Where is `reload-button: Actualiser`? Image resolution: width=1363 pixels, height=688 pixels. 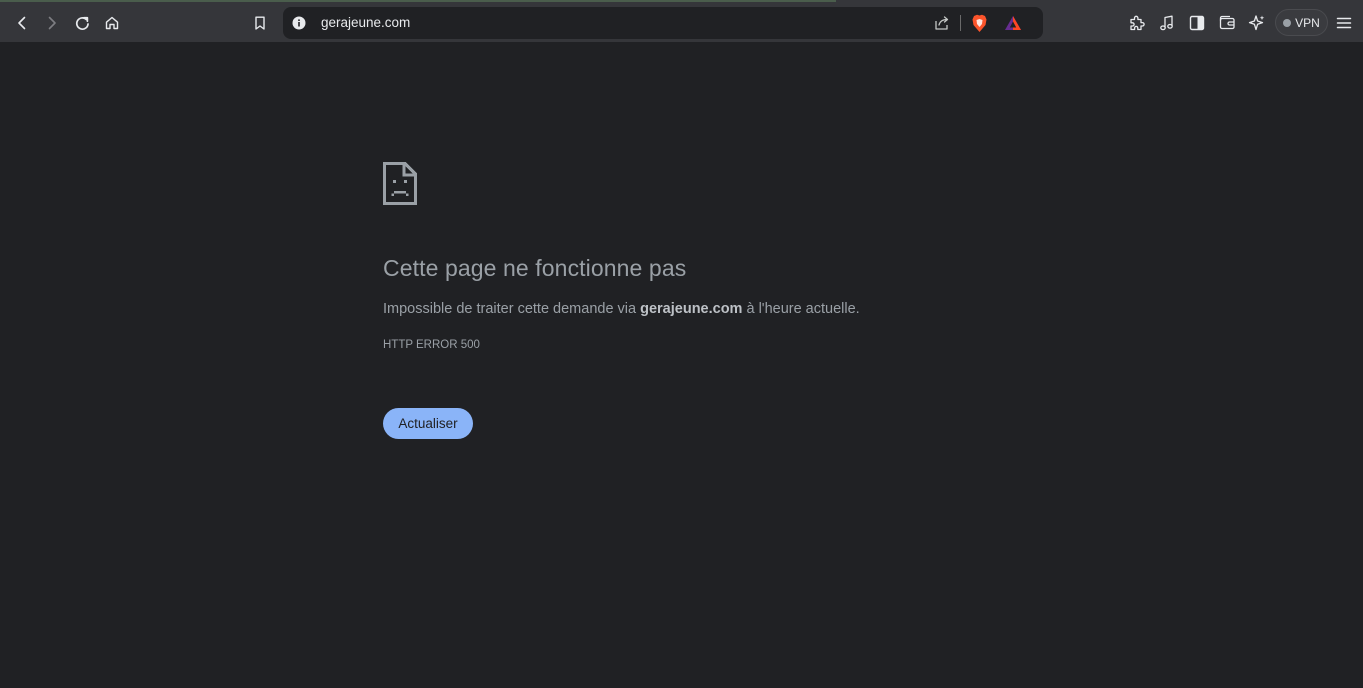 reload-button: Actualiser is located at coordinates (428, 423).